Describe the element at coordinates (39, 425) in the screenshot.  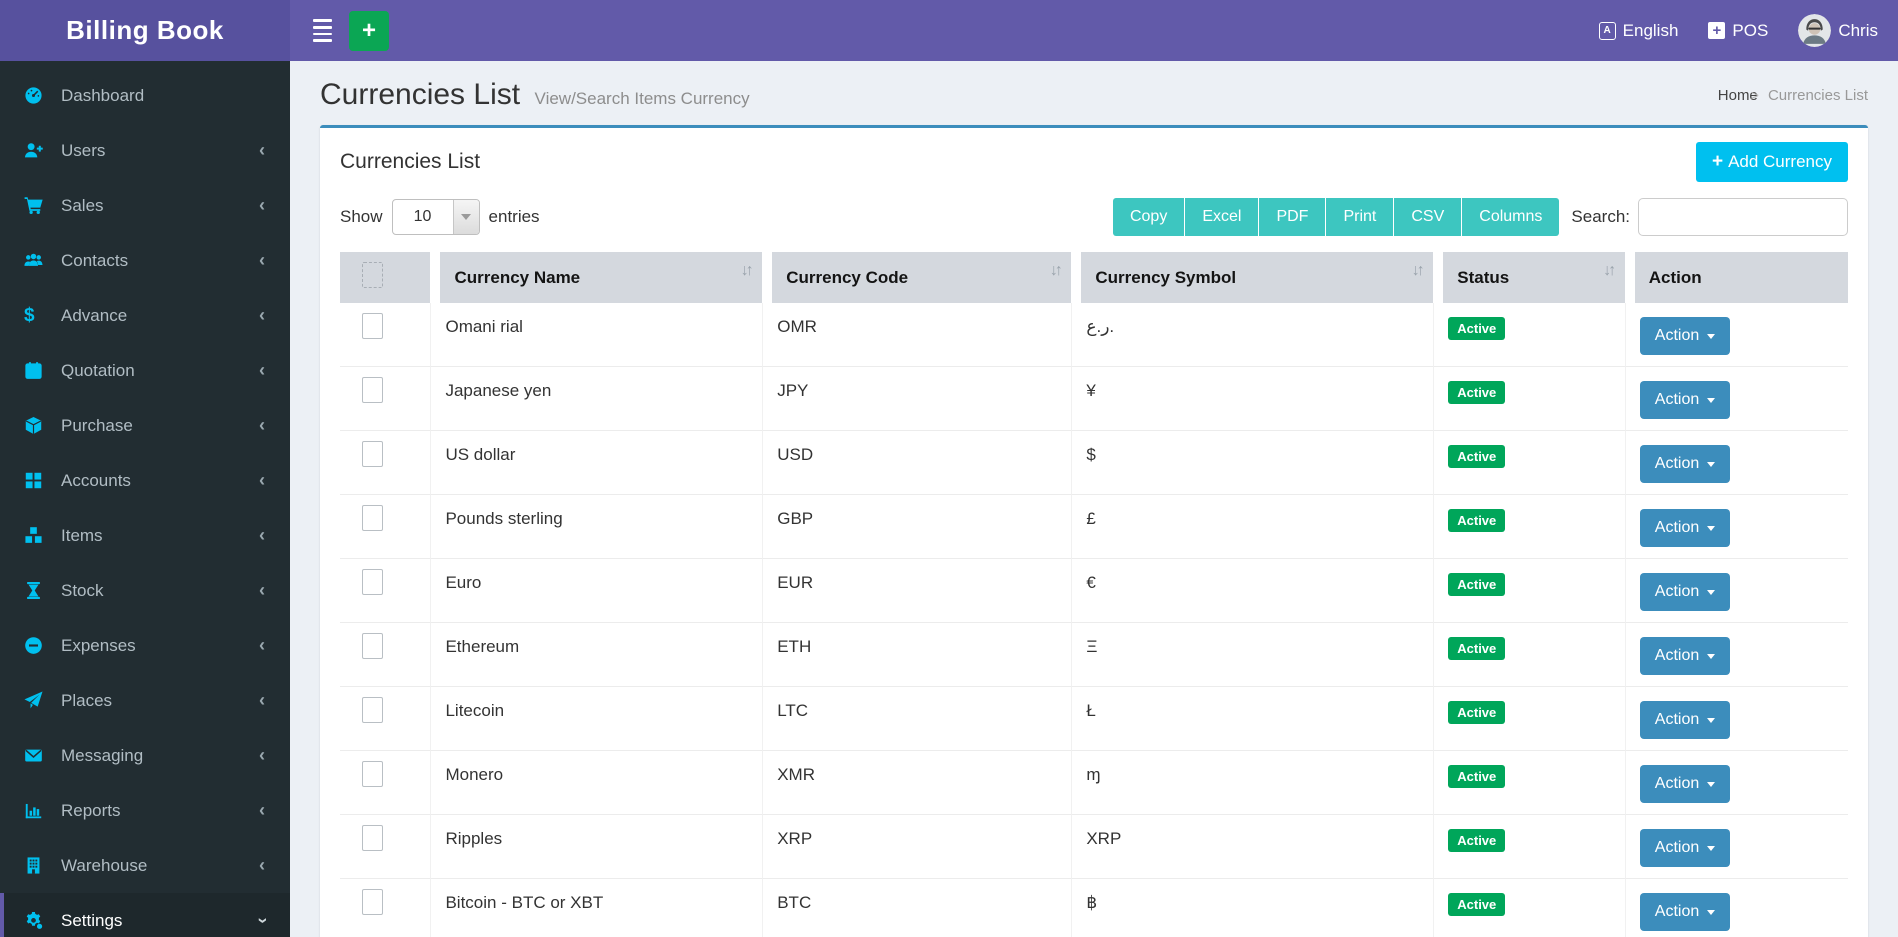
I see `cube-icon` at that location.